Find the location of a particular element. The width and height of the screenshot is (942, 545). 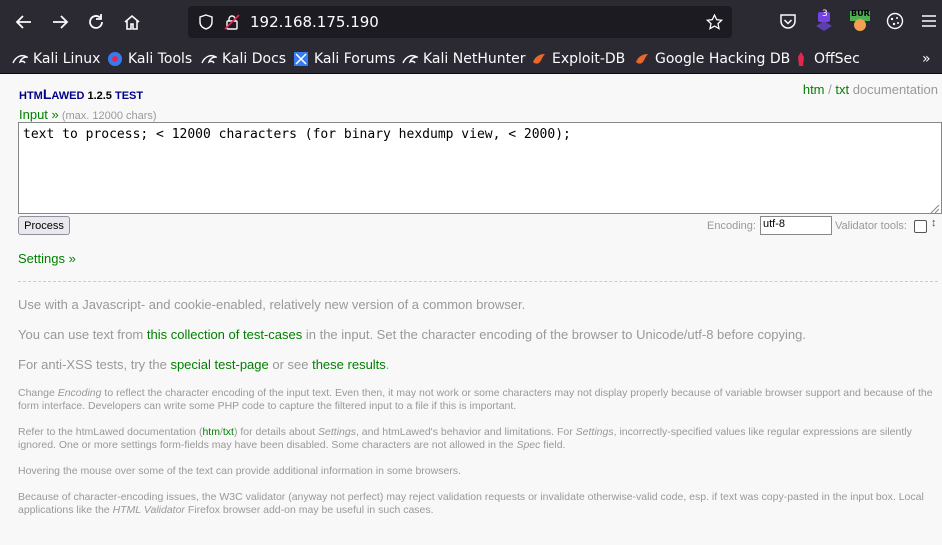

bookmark-label: Kali Linux is located at coordinates (67, 59).